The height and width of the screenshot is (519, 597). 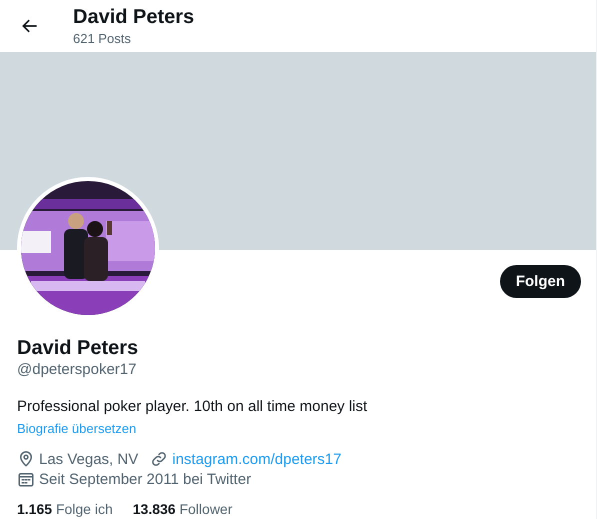 I want to click on username: @dpeterspoker17, so click(x=76, y=370).